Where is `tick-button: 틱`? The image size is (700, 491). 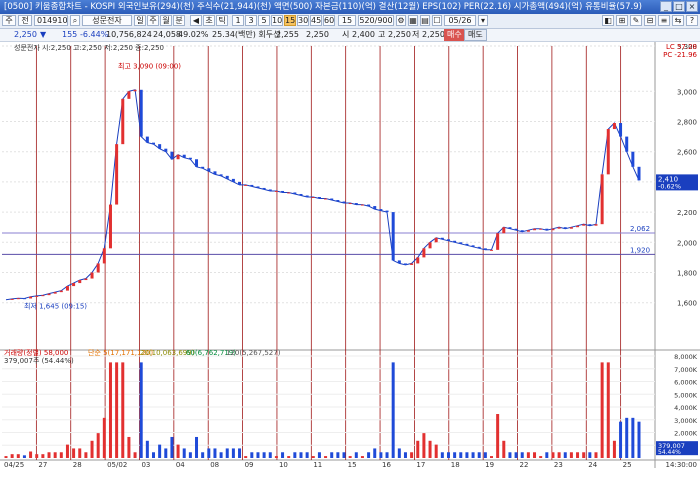 tick-button: 틱 is located at coordinates (222, 20).